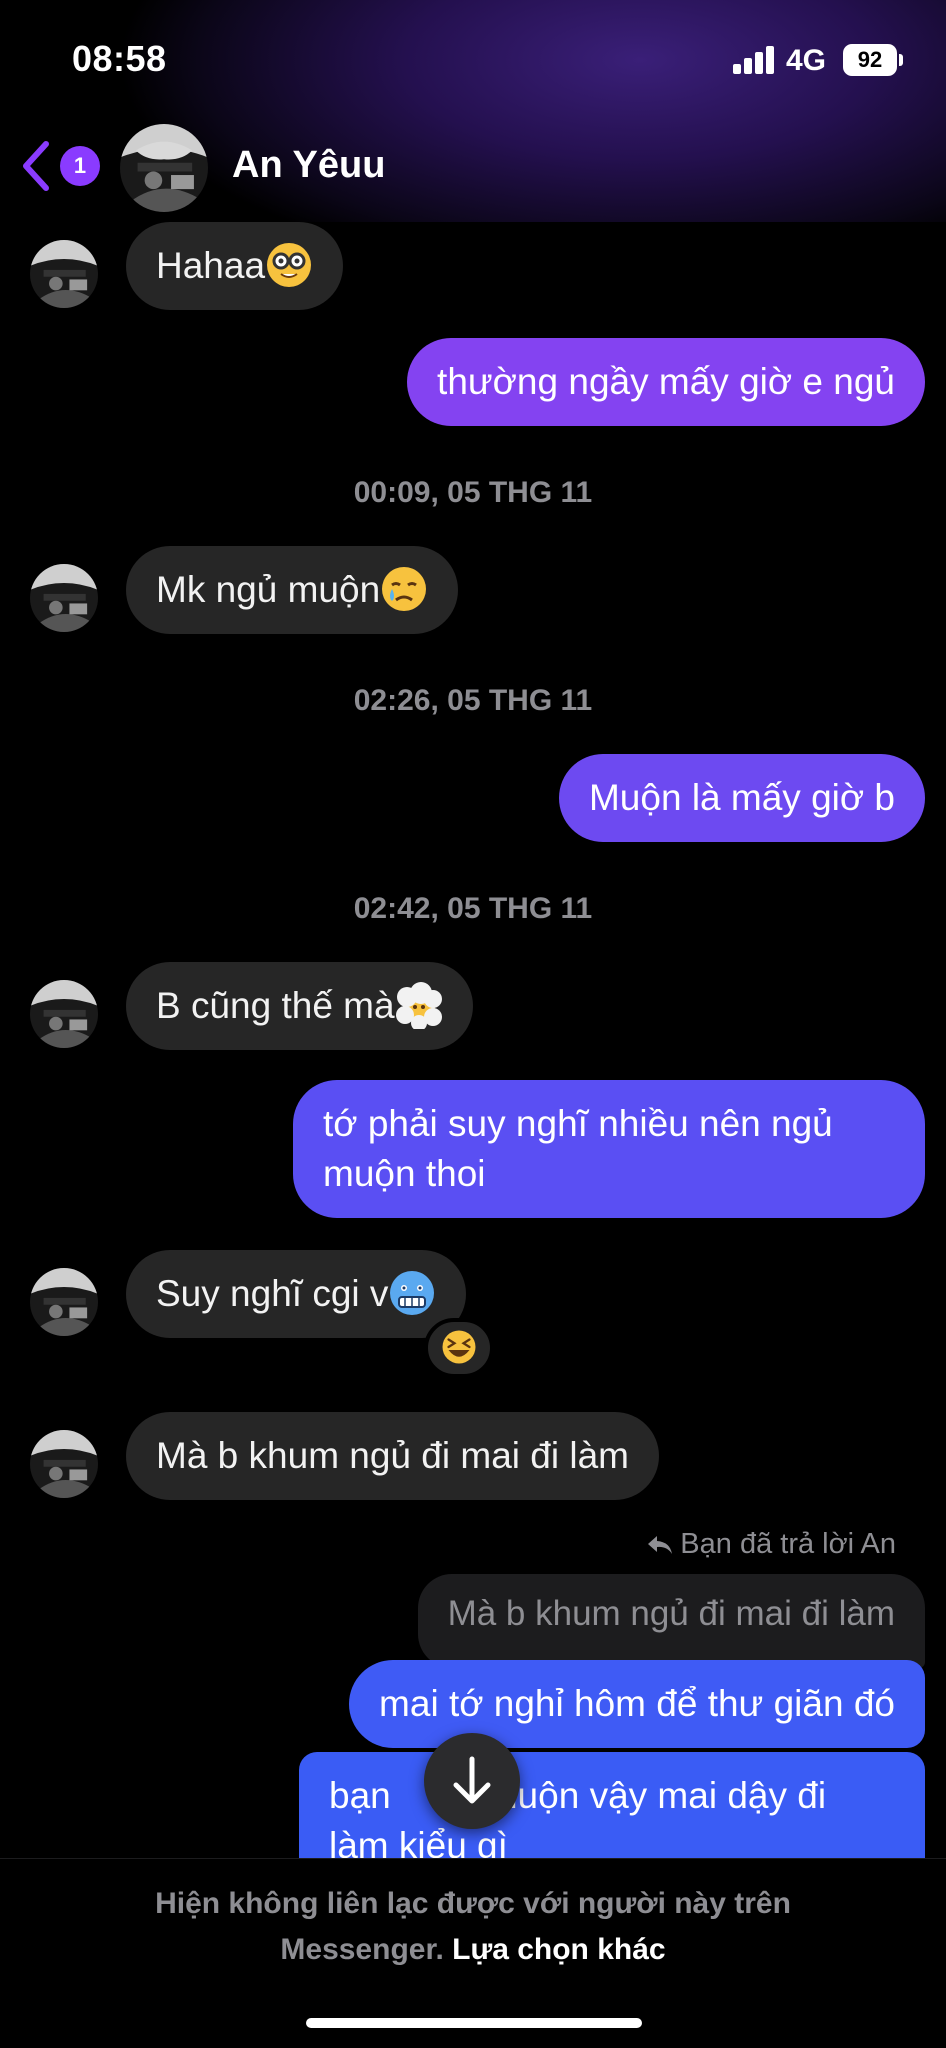  What do you see at coordinates (289, 265) in the screenshot?
I see `nerd-face-icon` at bounding box center [289, 265].